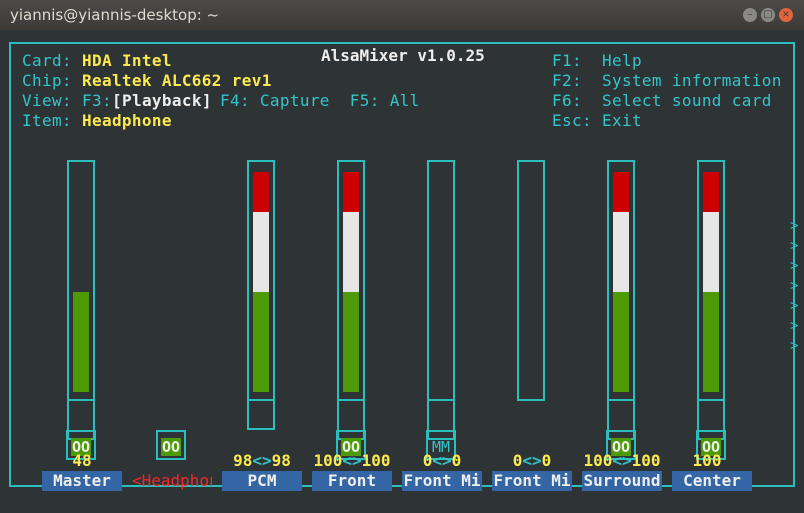 This screenshot has width=804, height=513. I want to click on pcm-value-sep: <>, so click(262, 460).